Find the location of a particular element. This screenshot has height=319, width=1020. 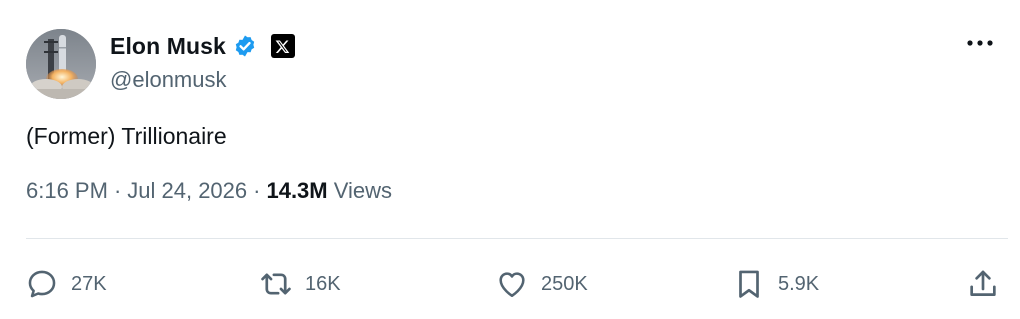

x-logo-icon is located at coordinates (282, 46).